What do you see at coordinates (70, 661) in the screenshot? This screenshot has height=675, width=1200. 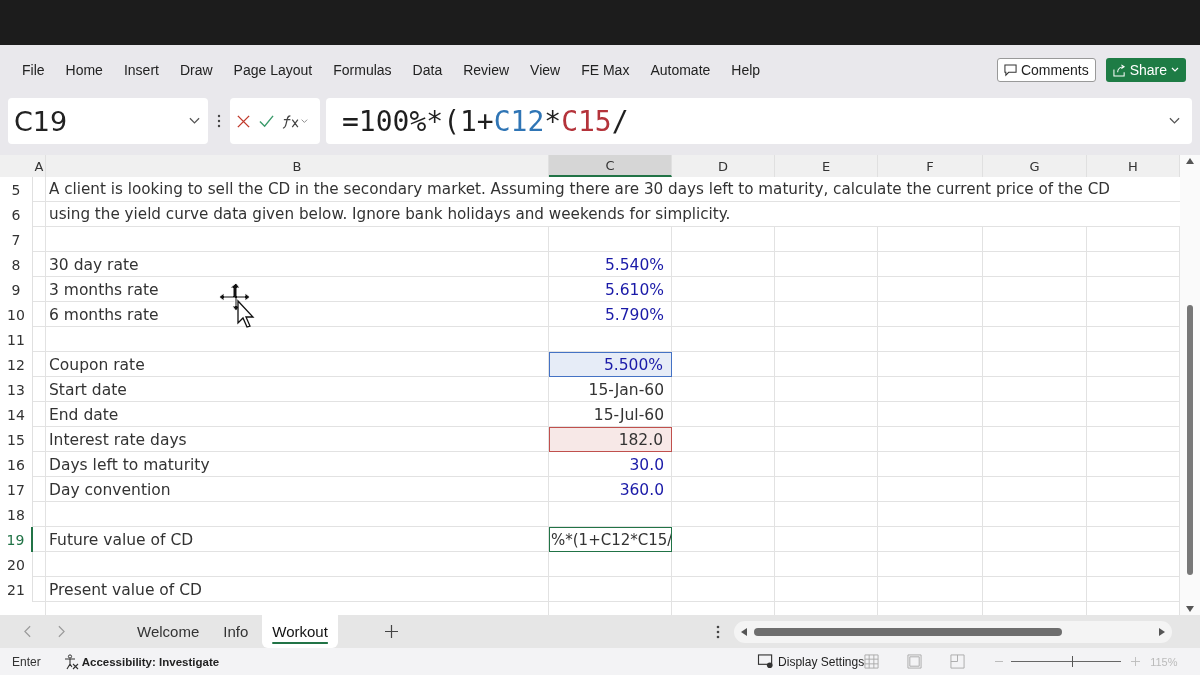 I see `accessibility-icon` at bounding box center [70, 661].